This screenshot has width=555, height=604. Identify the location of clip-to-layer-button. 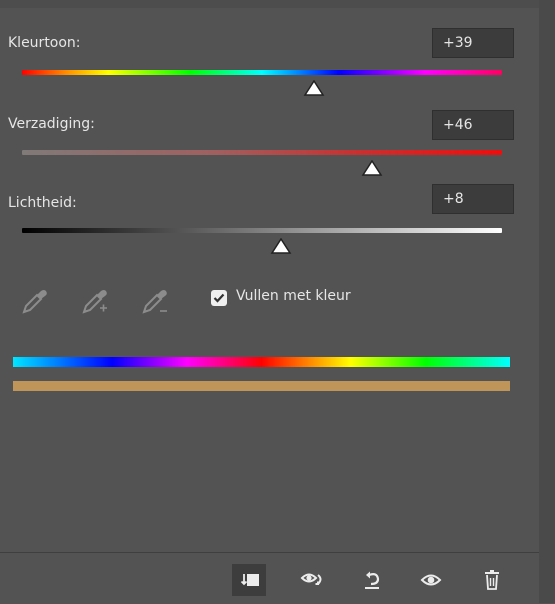
(249, 580).